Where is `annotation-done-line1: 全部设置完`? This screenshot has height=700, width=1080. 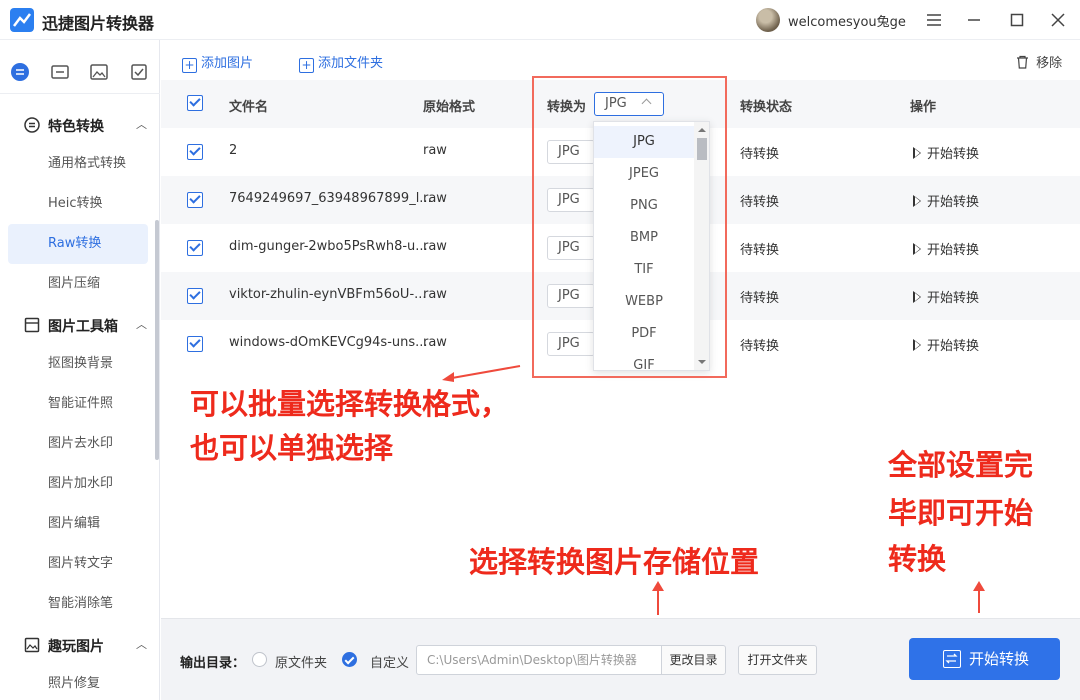 annotation-done-line1: 全部设置完 is located at coordinates (961, 465).